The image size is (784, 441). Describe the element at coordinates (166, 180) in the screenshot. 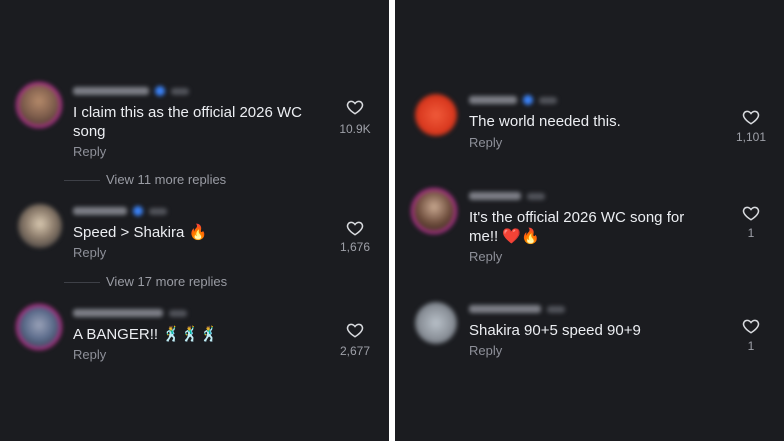

I see `view-more-replies-label: View 11 more replies` at that location.